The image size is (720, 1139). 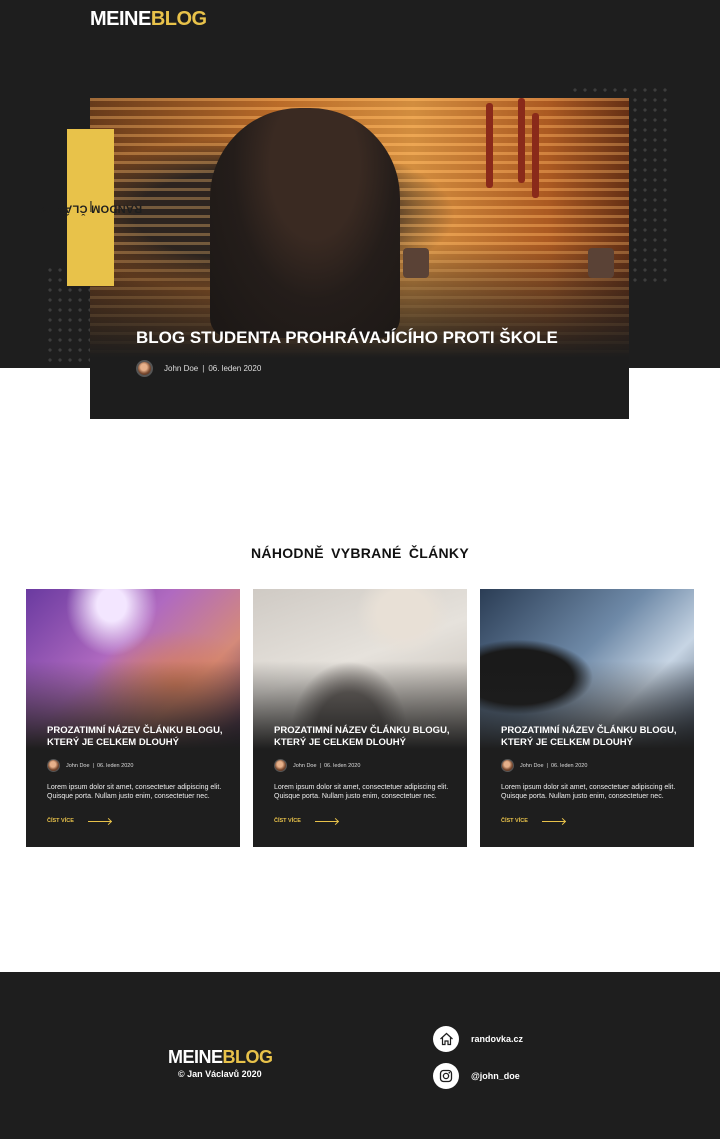 I want to click on instagram-link-label: @john_doe, so click(x=495, y=1076).